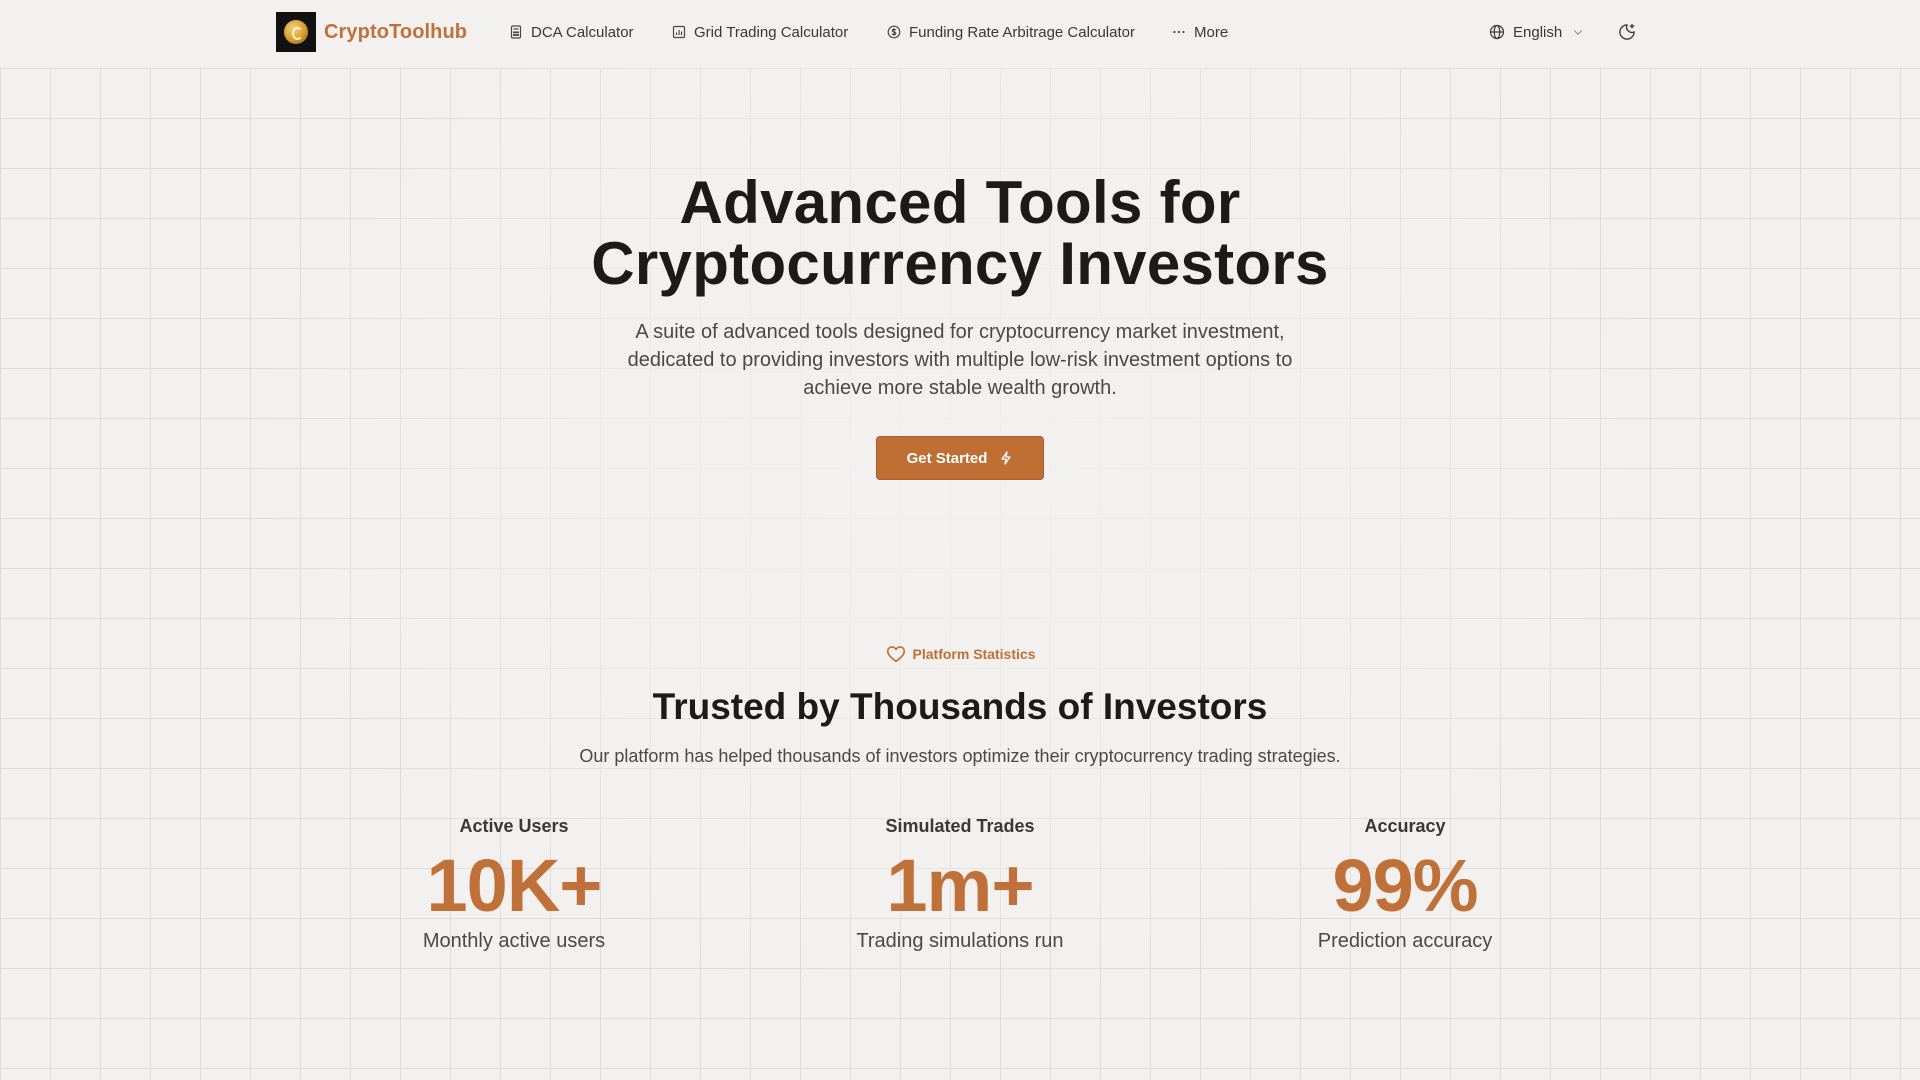 Image resolution: width=1920 pixels, height=1080 pixels. What do you see at coordinates (1497, 32) in the screenshot?
I see `globe-icon` at bounding box center [1497, 32].